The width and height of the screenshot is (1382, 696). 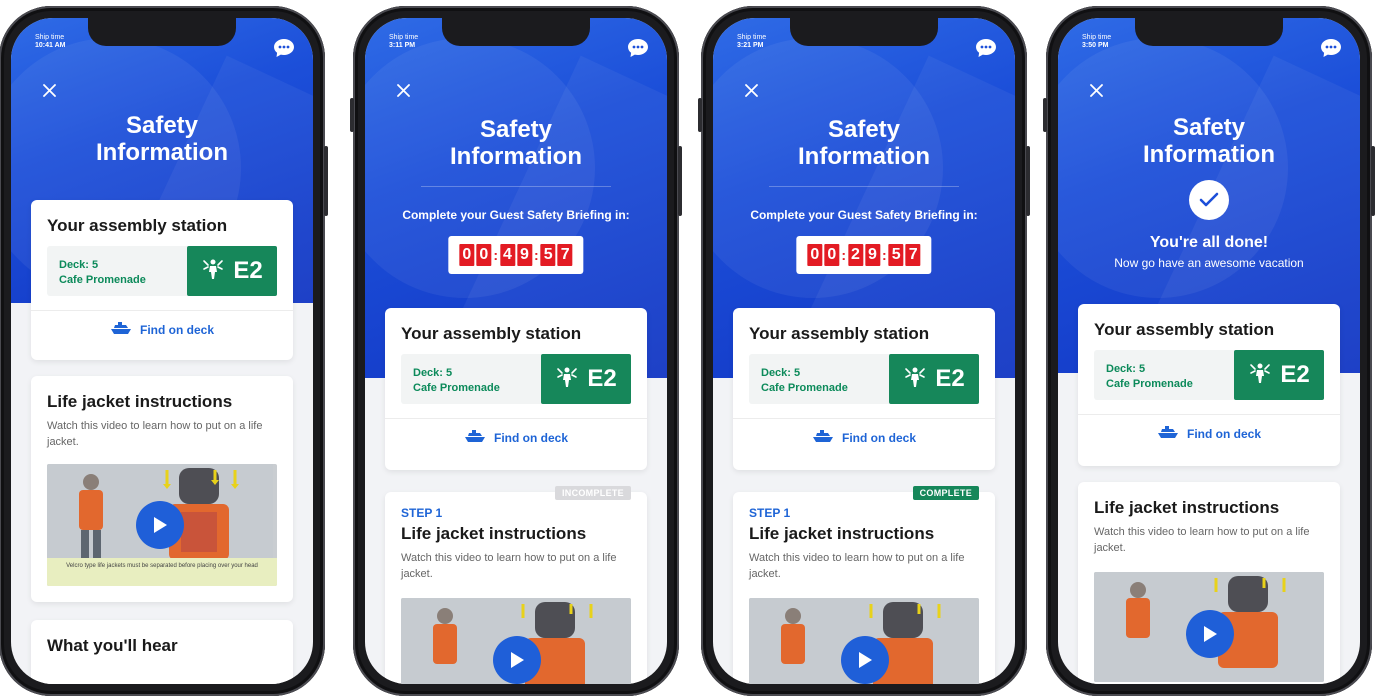 I want to click on ship-time-value: 3:11 PM, so click(x=402, y=45).